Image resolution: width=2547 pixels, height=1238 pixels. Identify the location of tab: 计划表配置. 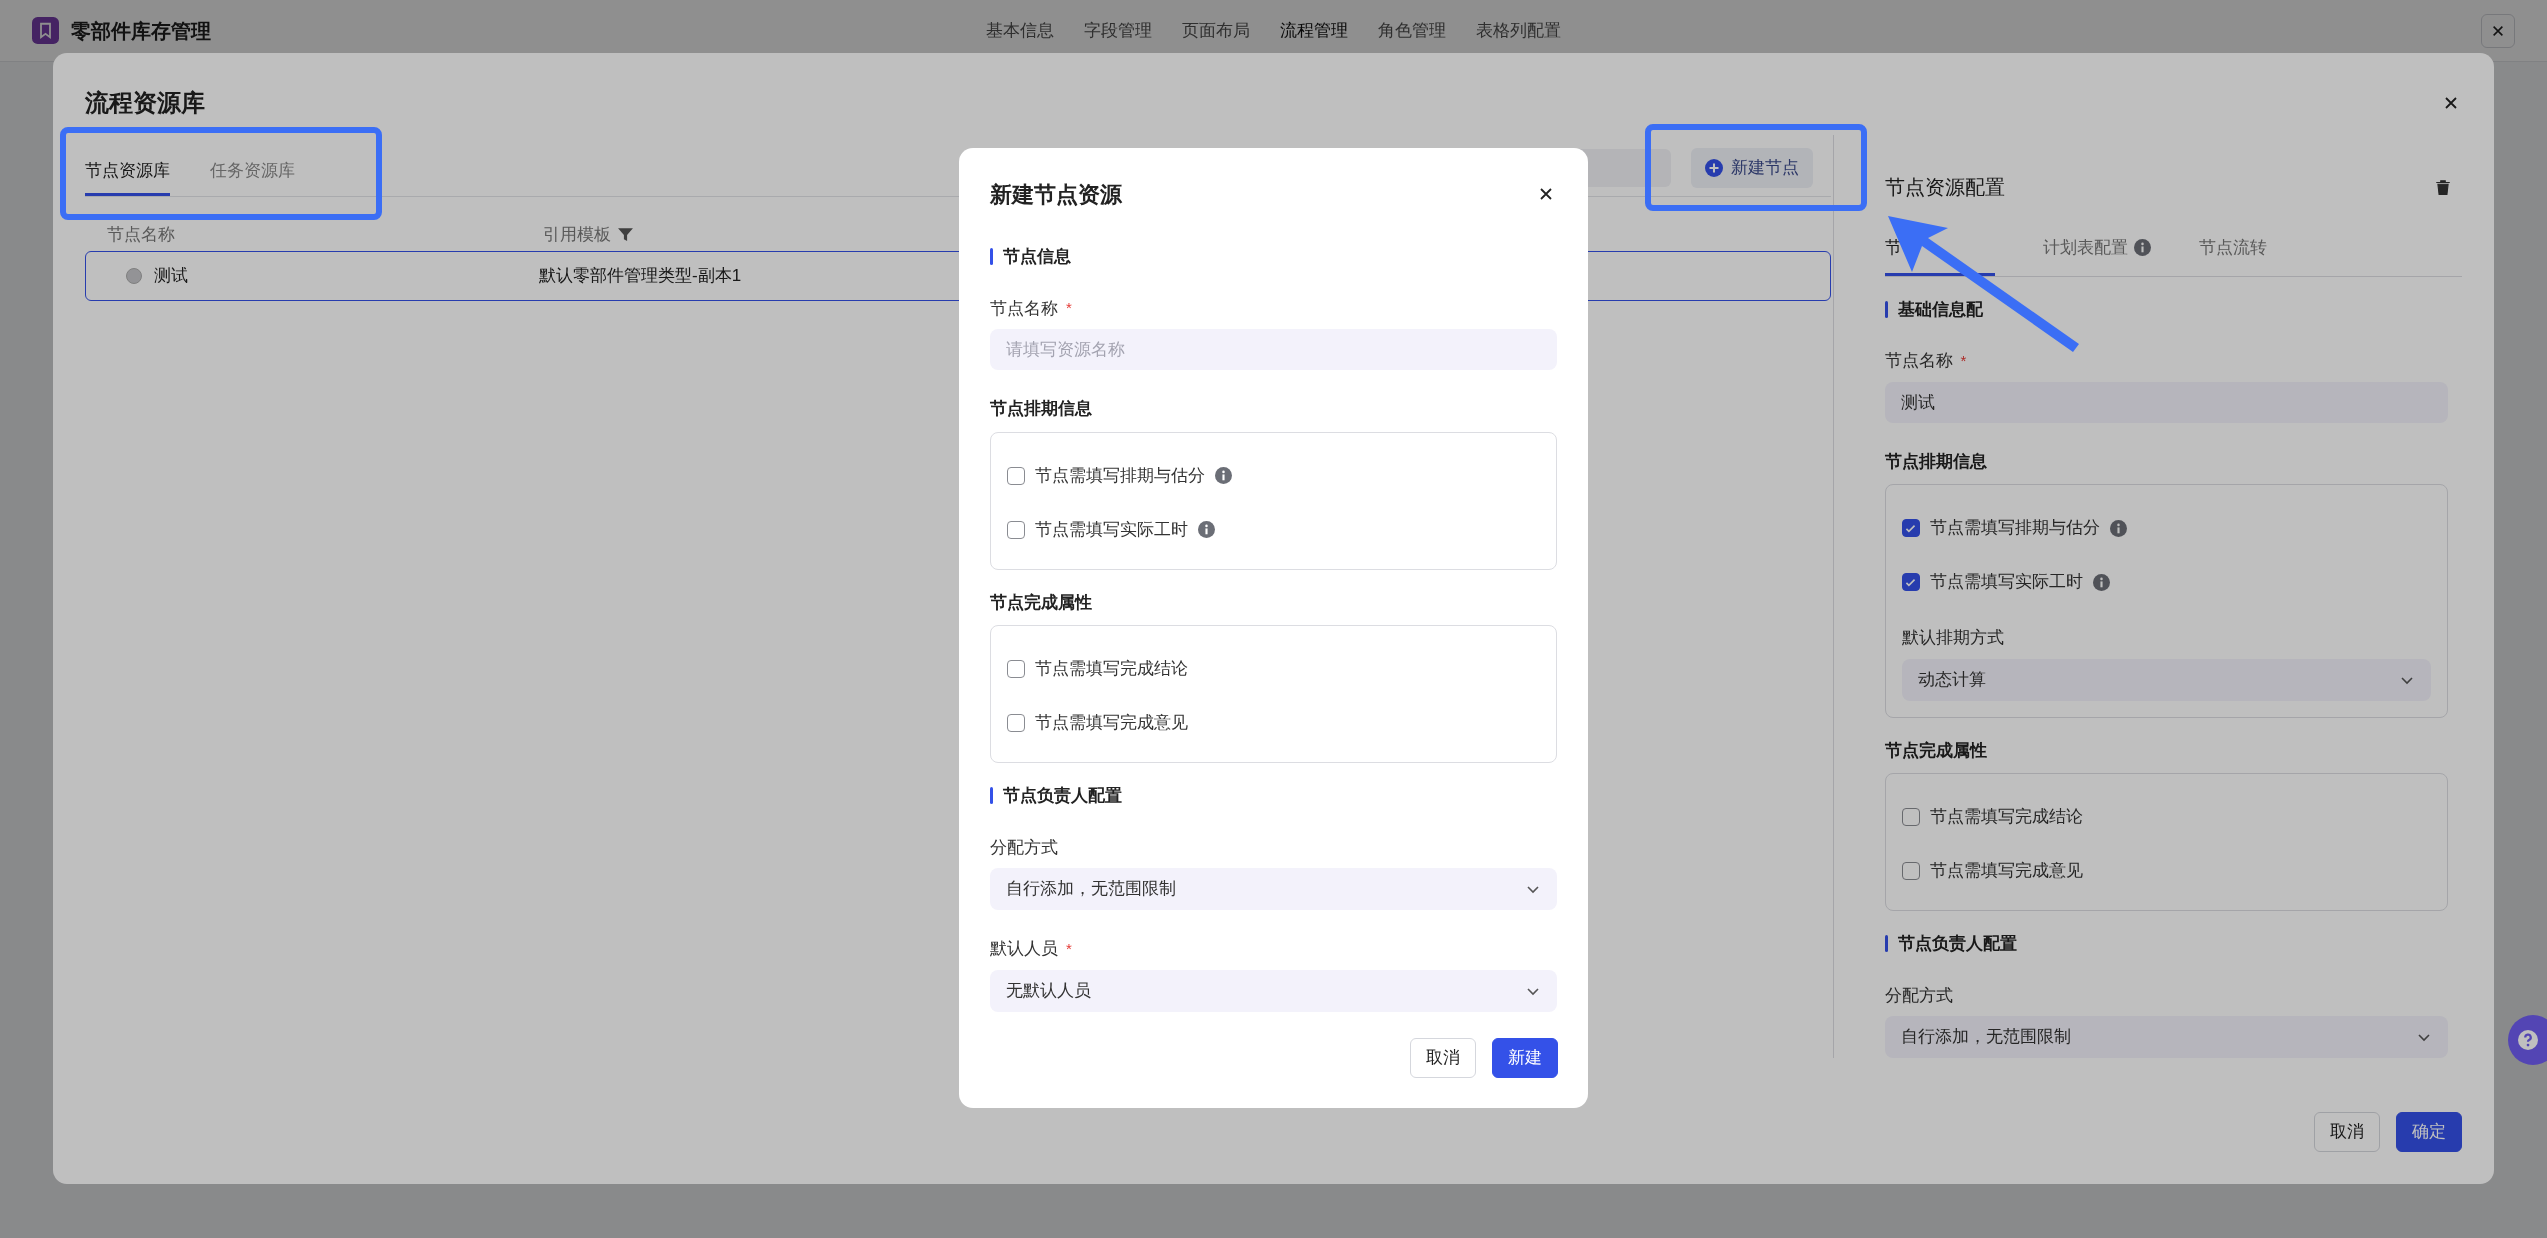
(2096, 255).